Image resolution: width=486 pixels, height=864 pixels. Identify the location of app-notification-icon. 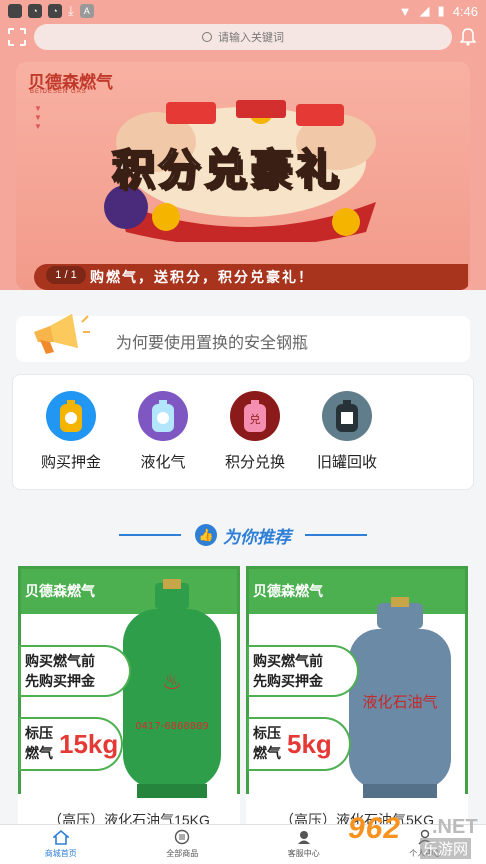
(15, 11).